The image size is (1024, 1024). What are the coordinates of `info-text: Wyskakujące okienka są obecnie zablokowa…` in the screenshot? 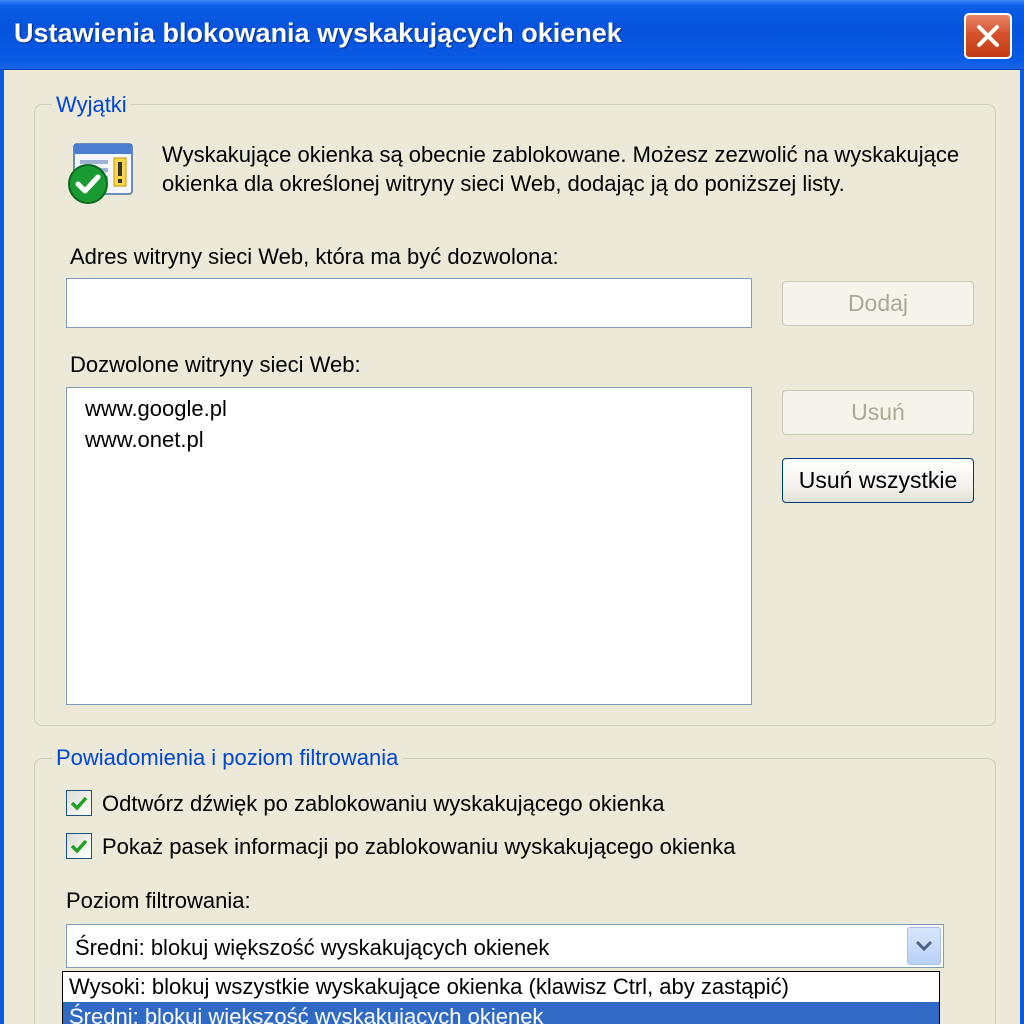 It's located at (561, 169).